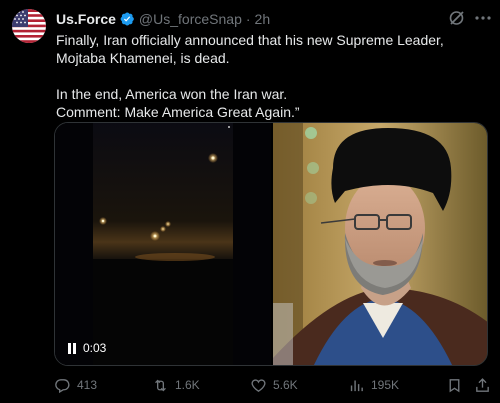 This screenshot has width=500, height=403. Describe the element at coordinates (385, 385) in the screenshot. I see `views-count: 195K` at that location.